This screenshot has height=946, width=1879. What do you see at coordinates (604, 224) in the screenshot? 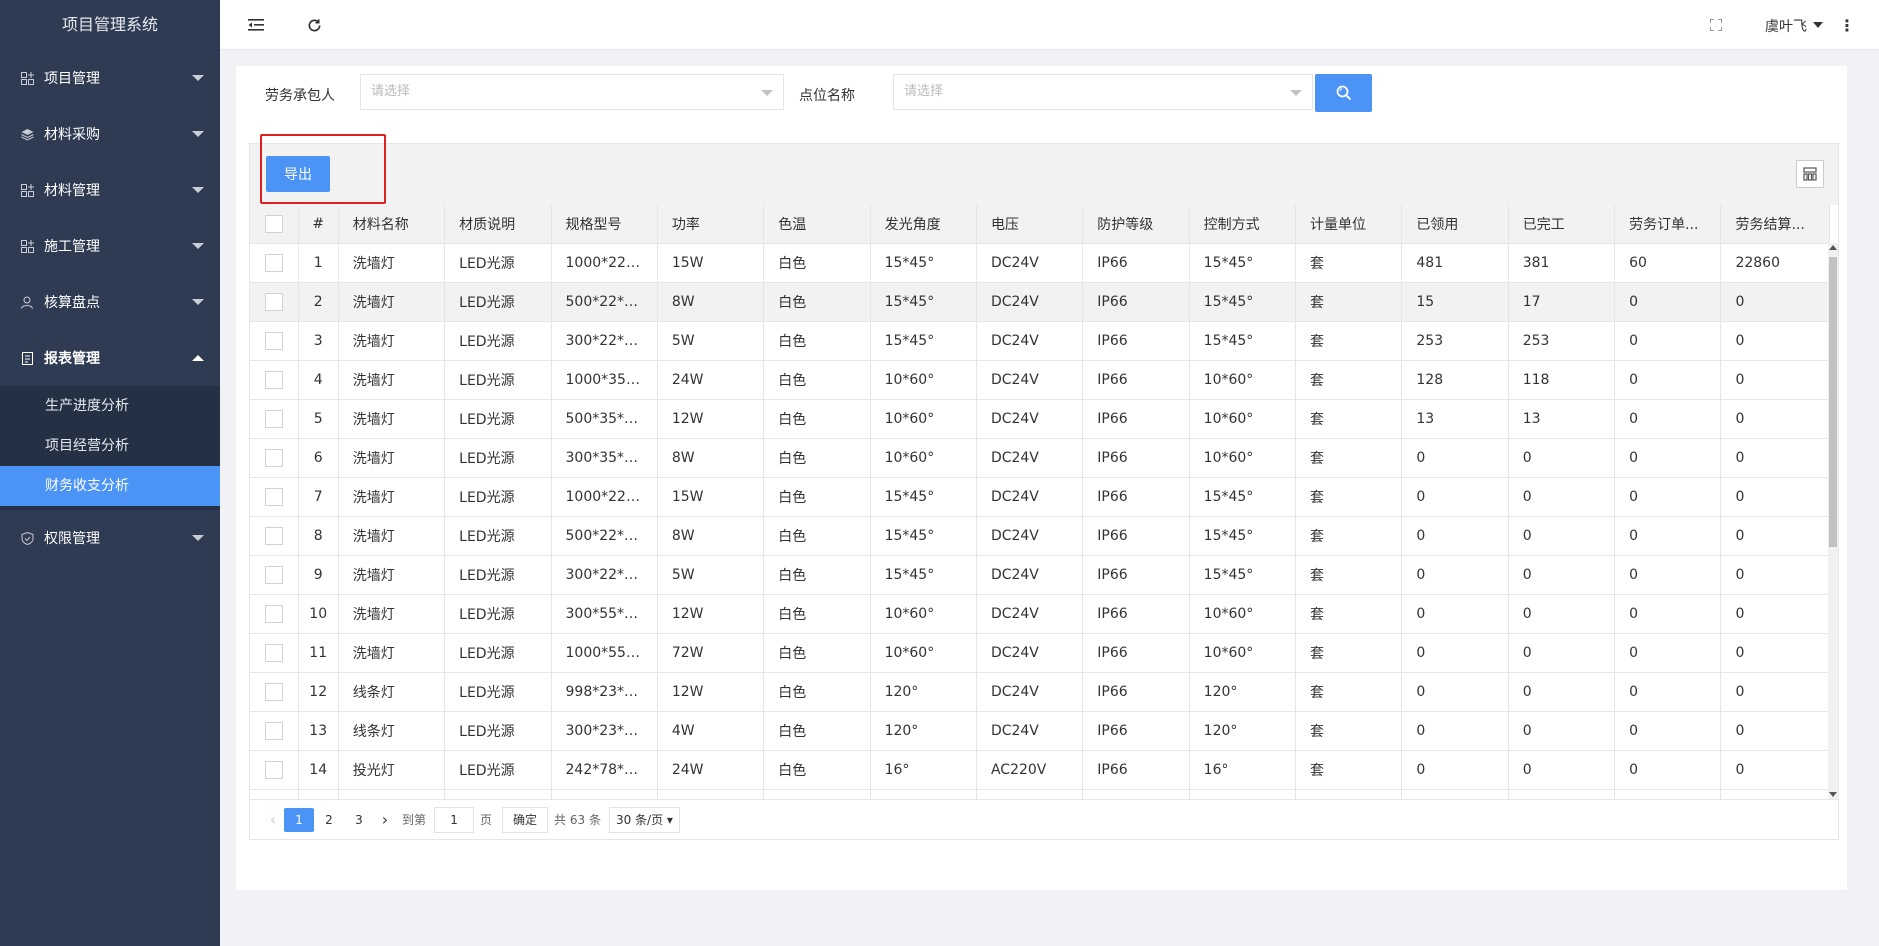
I see `column-header: 规格型号` at bounding box center [604, 224].